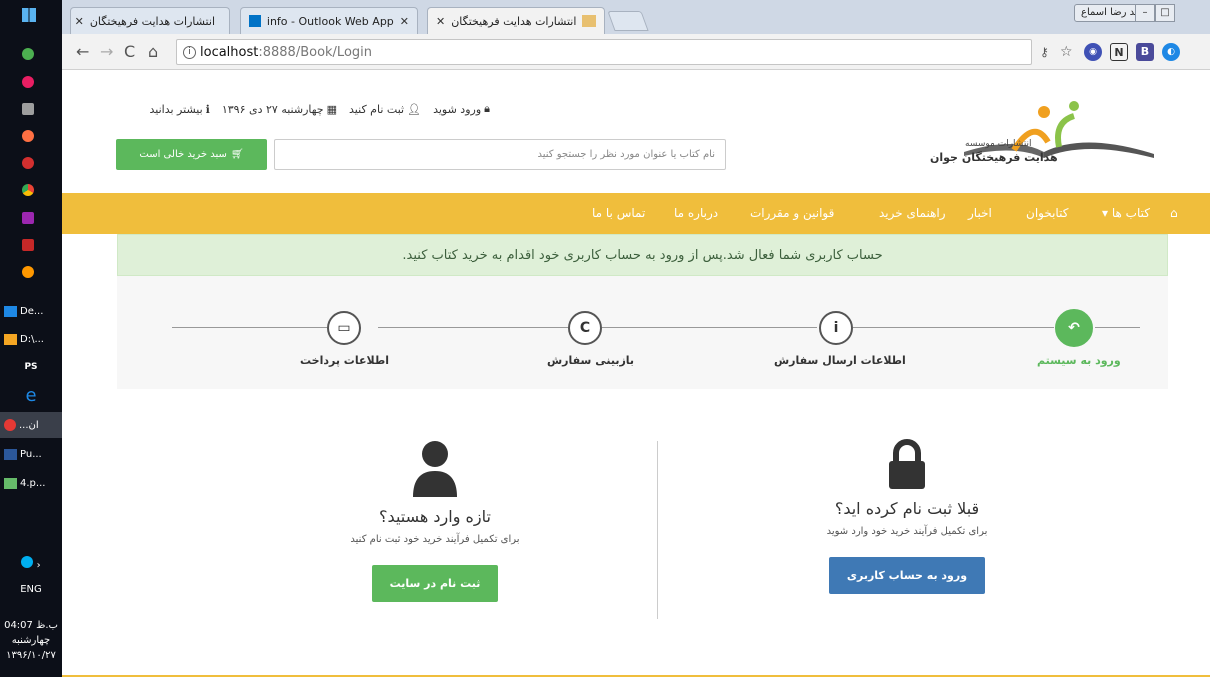 The width and height of the screenshot is (1210, 677). Describe the element at coordinates (31, 245) in the screenshot. I see `filezilla-icon` at that location.